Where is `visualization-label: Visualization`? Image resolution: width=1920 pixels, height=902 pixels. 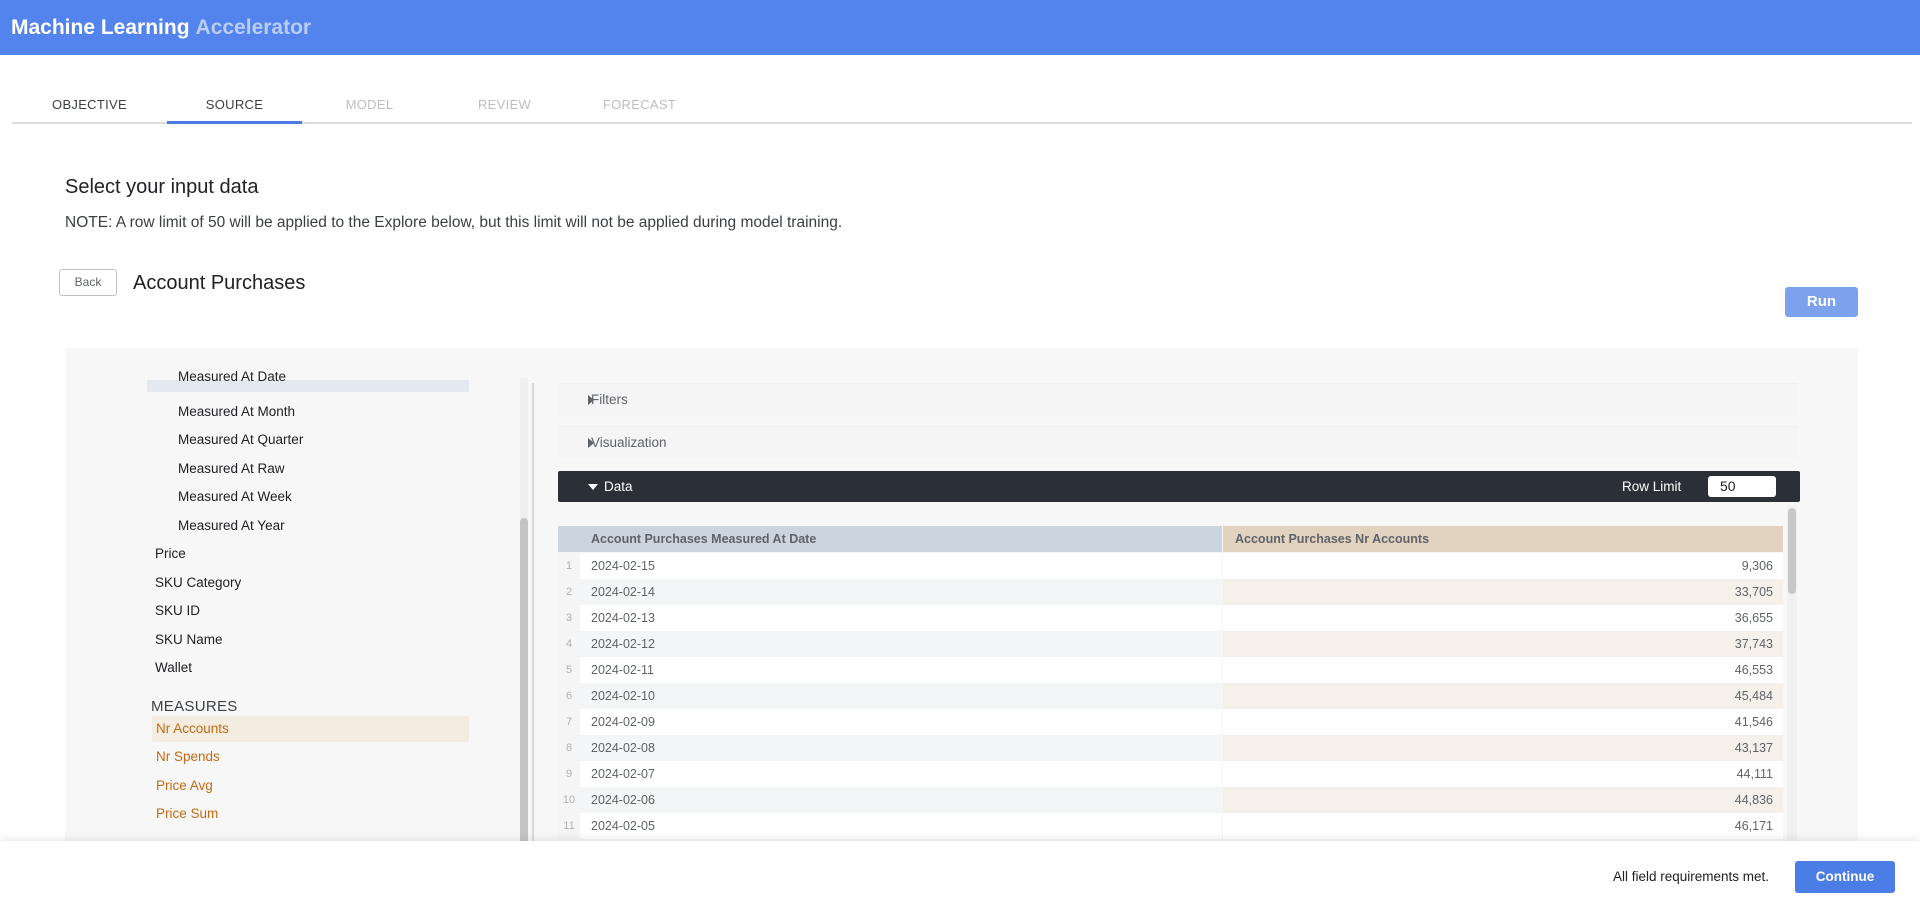 visualization-label: Visualization is located at coordinates (629, 442).